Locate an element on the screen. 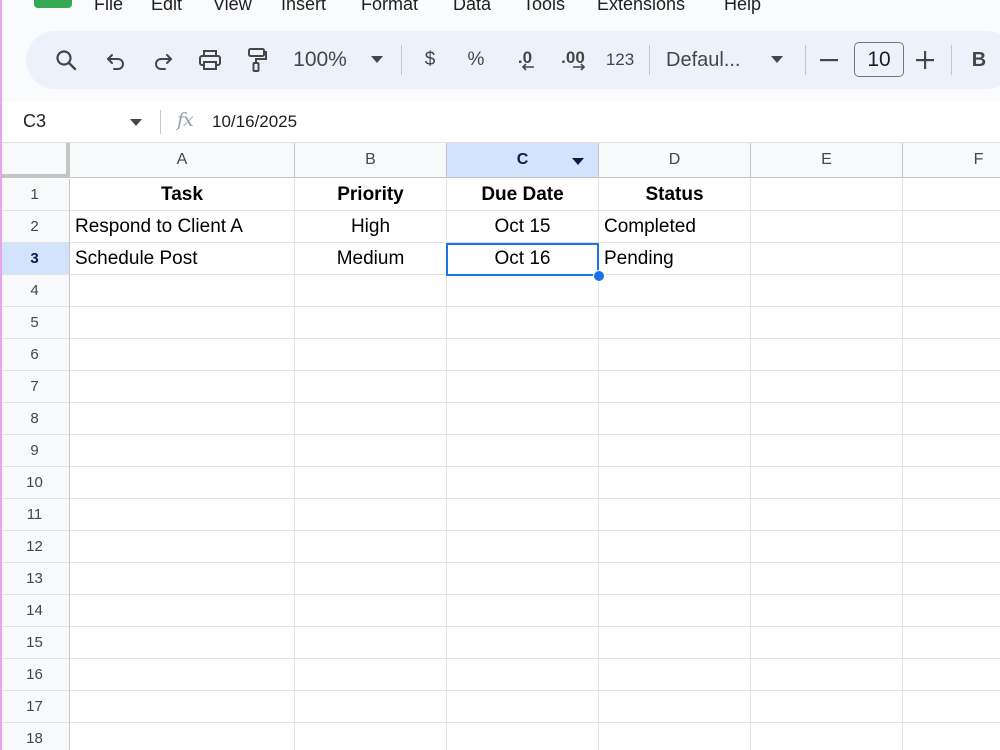  cell-e3 is located at coordinates (827, 259).